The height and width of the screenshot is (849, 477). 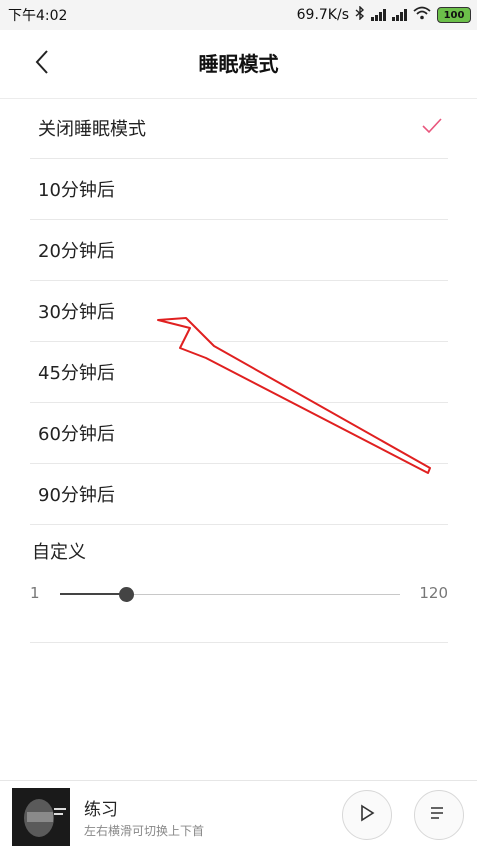 I want to click on chevron-left-icon, so click(x=42, y=64).